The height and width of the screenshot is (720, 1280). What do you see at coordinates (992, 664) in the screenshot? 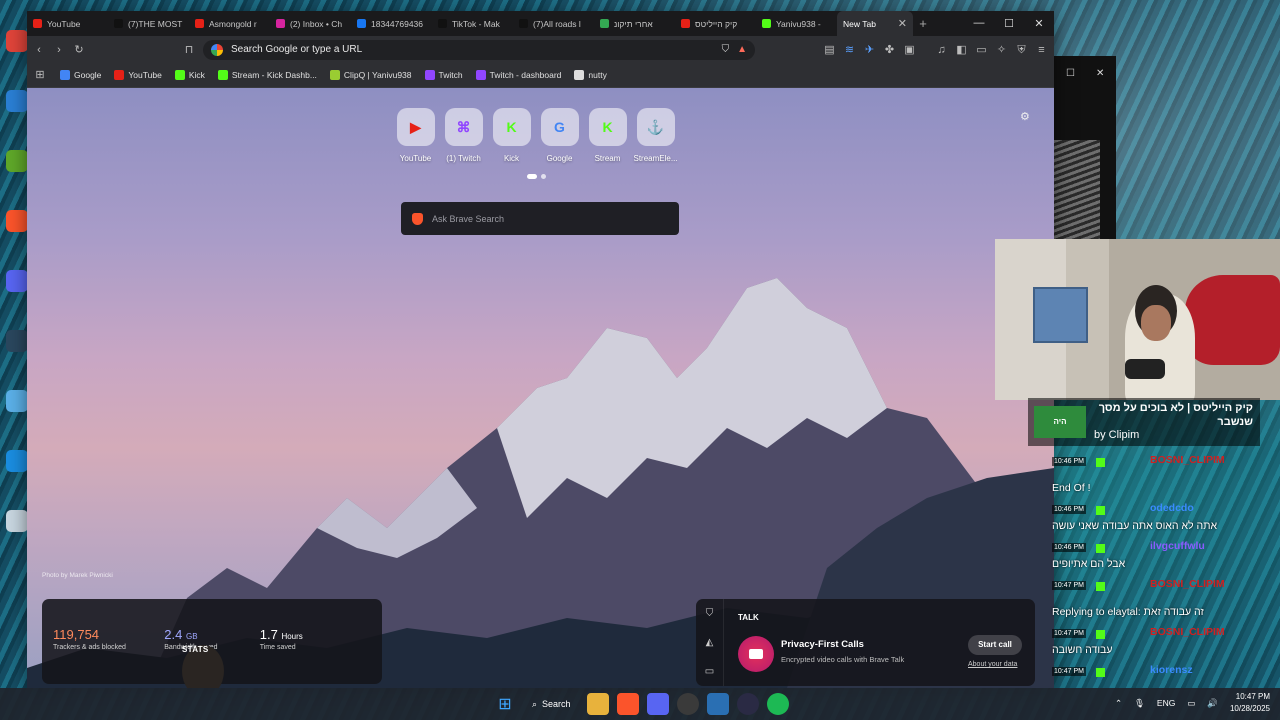
I see `about-your-data-link: About your data` at bounding box center [992, 664].